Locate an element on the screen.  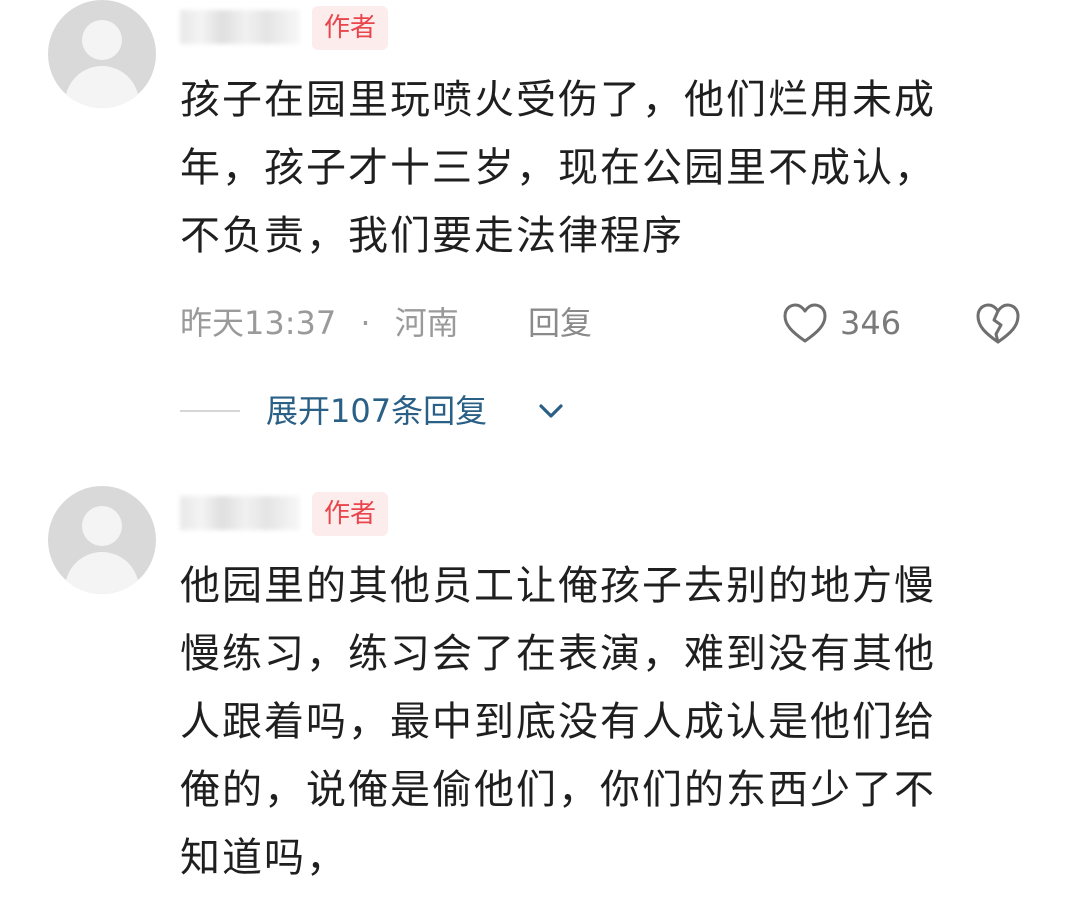
comment-text-line: 慢练习，练习会了在表演，难到没有其他 is located at coordinates (558, 654).